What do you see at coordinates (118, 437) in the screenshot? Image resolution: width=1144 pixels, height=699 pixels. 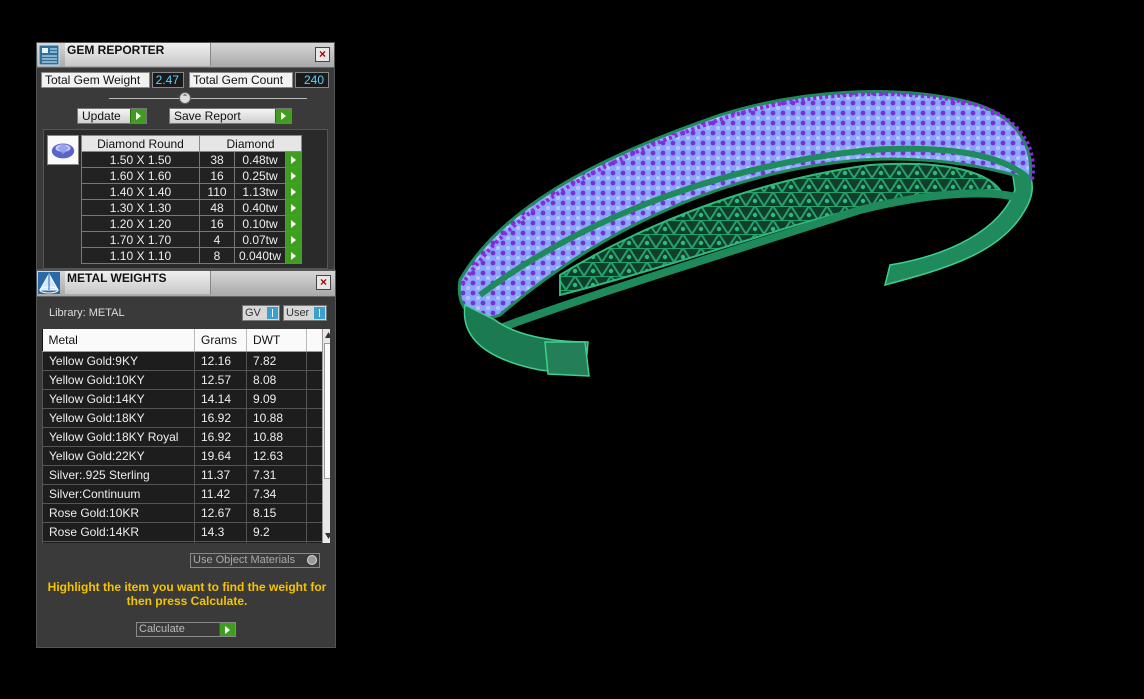 I see `metal-name: Yellow Gold:18KY Royal` at bounding box center [118, 437].